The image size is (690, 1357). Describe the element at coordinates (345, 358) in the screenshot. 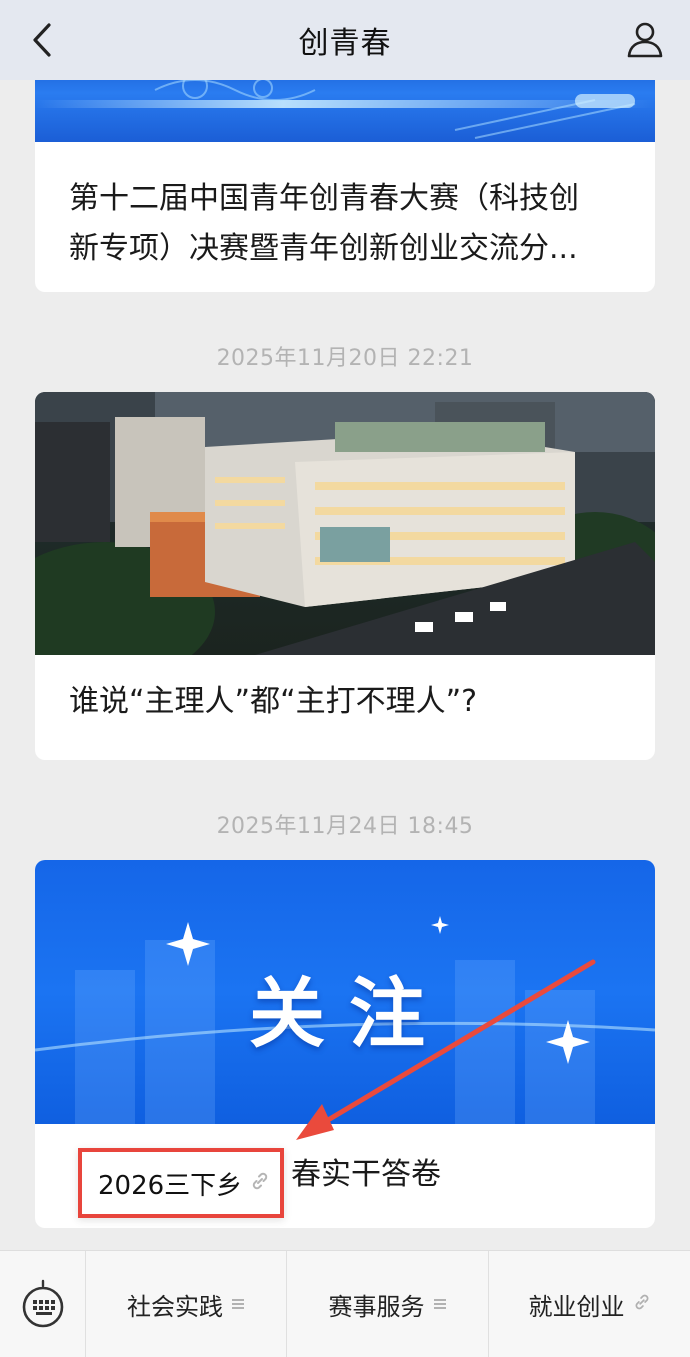

I see `message-timestamp: 2025年11月20日 22:21` at that location.